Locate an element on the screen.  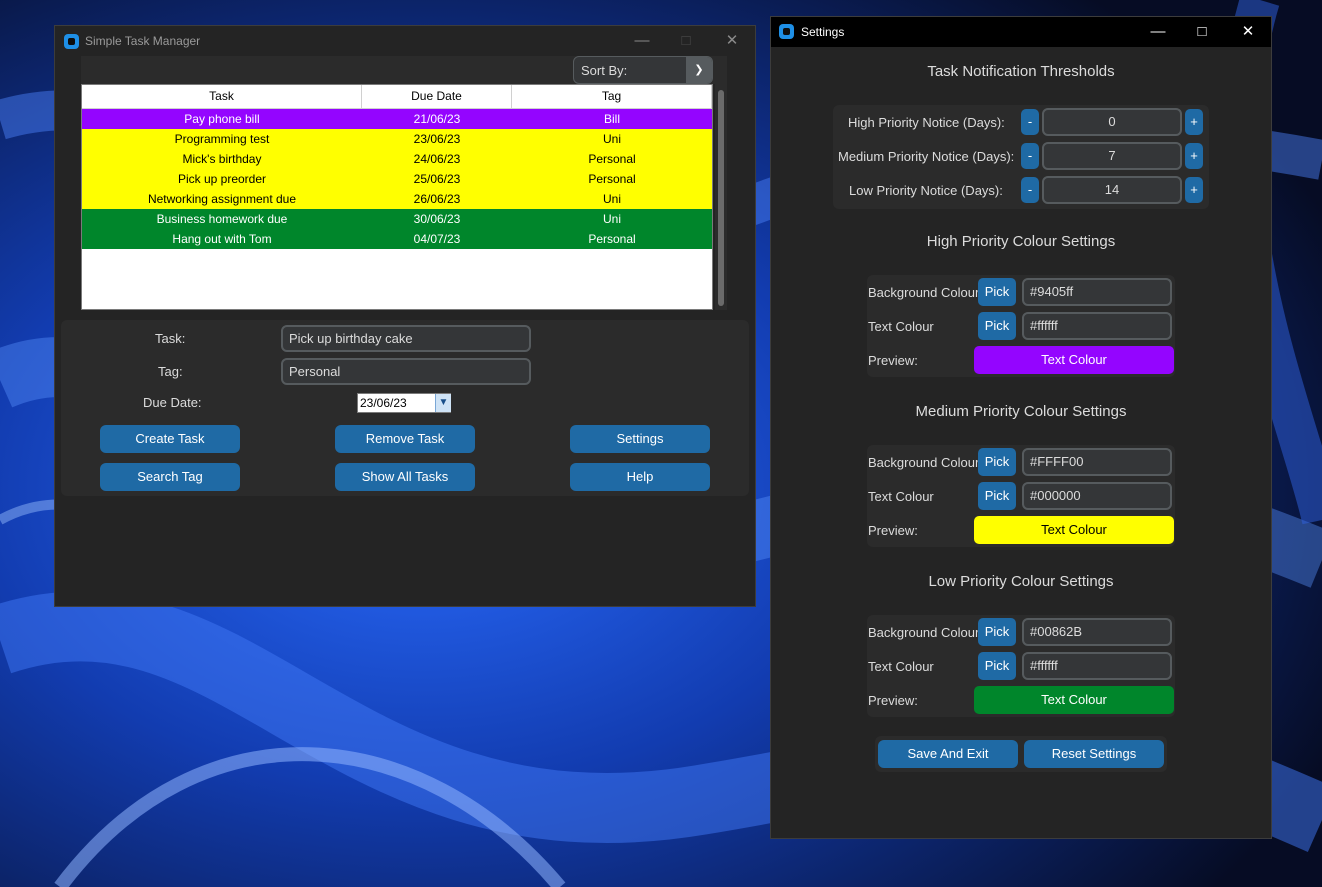
column-header-due-date: Due Date is located at coordinates (437, 96).